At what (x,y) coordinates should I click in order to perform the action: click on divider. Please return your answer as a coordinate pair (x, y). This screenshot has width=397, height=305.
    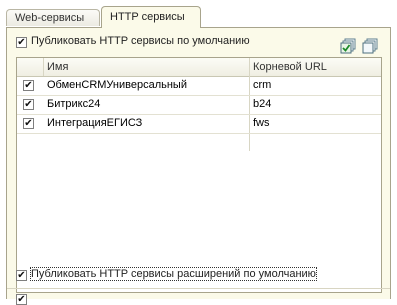
    Looking at the image, I should click on (198, 288).